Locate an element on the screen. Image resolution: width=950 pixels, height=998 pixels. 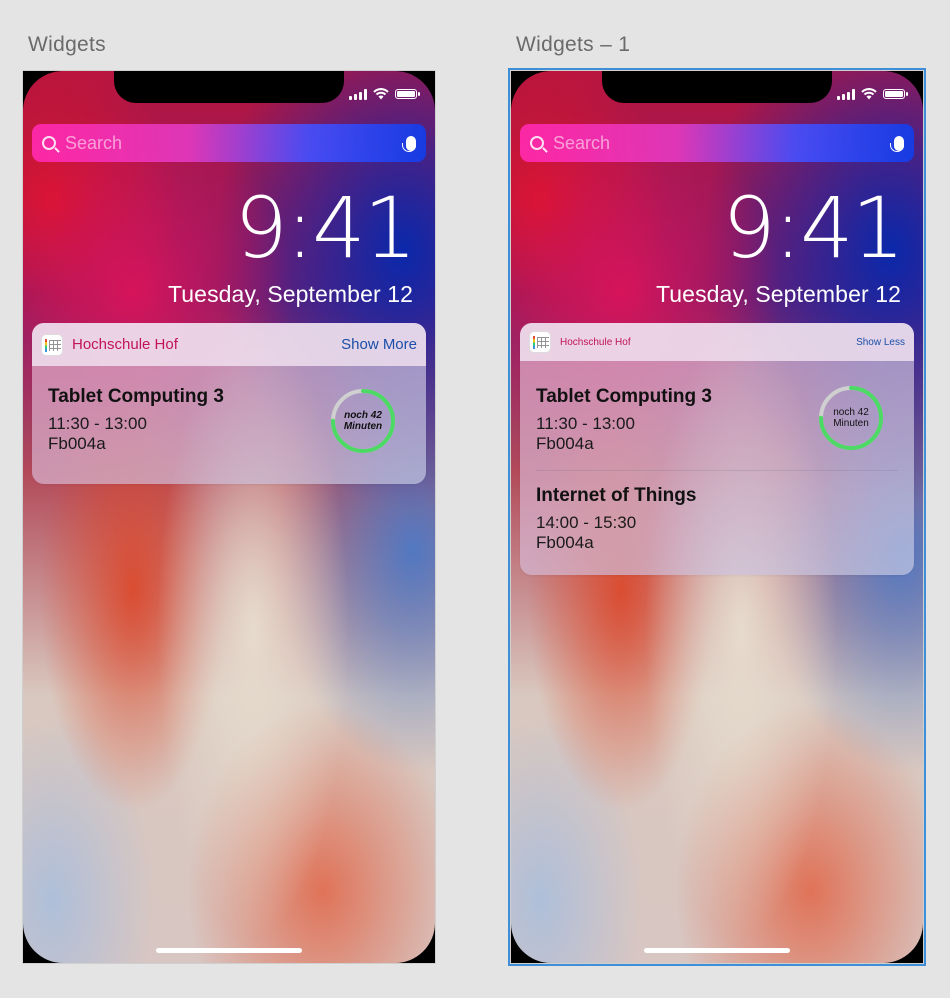
widget-header: Hochschule Hof Show More is located at coordinates (229, 344).